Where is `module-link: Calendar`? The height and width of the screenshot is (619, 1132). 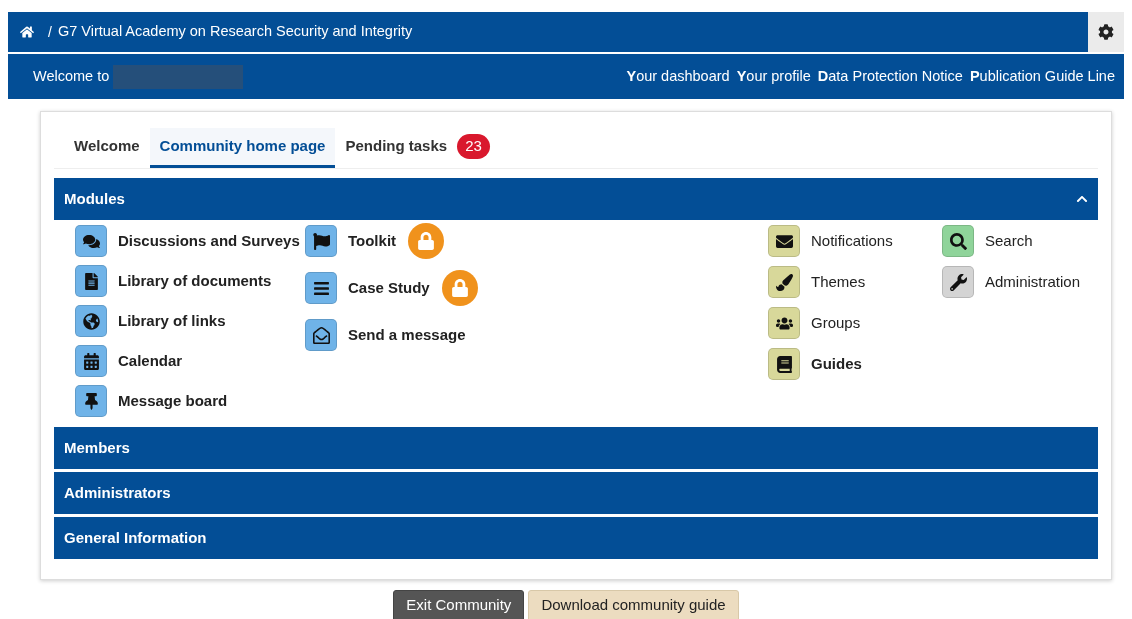 module-link: Calendar is located at coordinates (150, 361).